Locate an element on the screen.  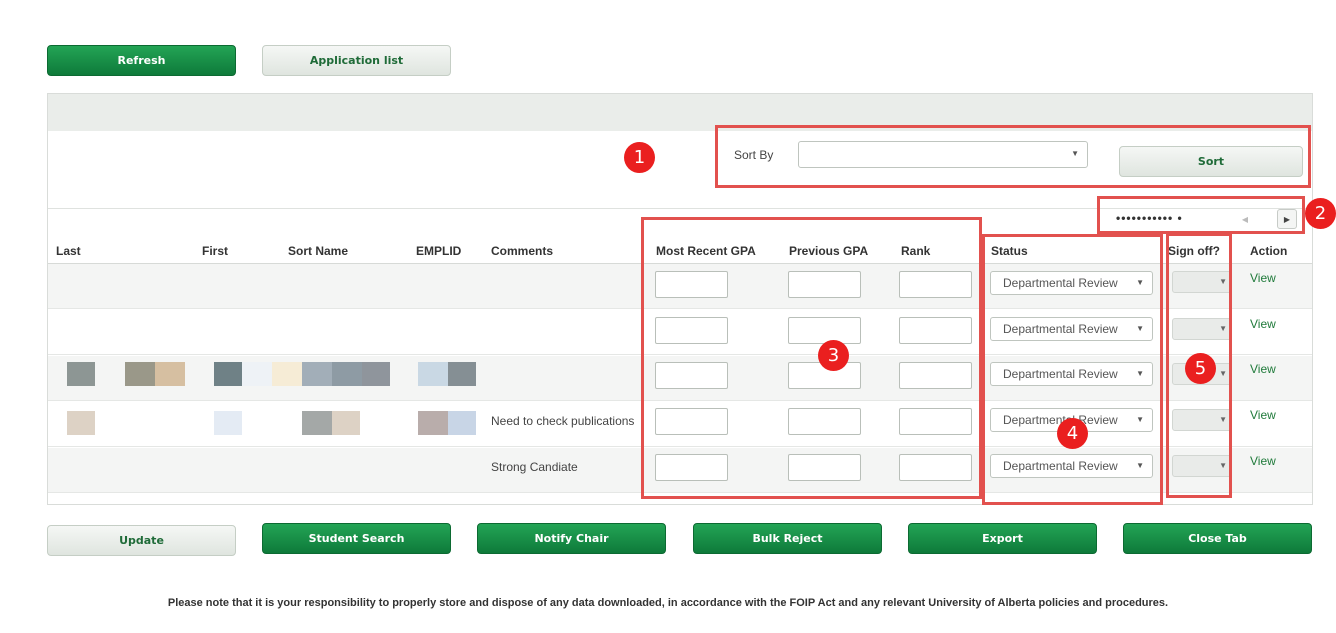
column-header-action: Action is located at coordinates (1269, 251).